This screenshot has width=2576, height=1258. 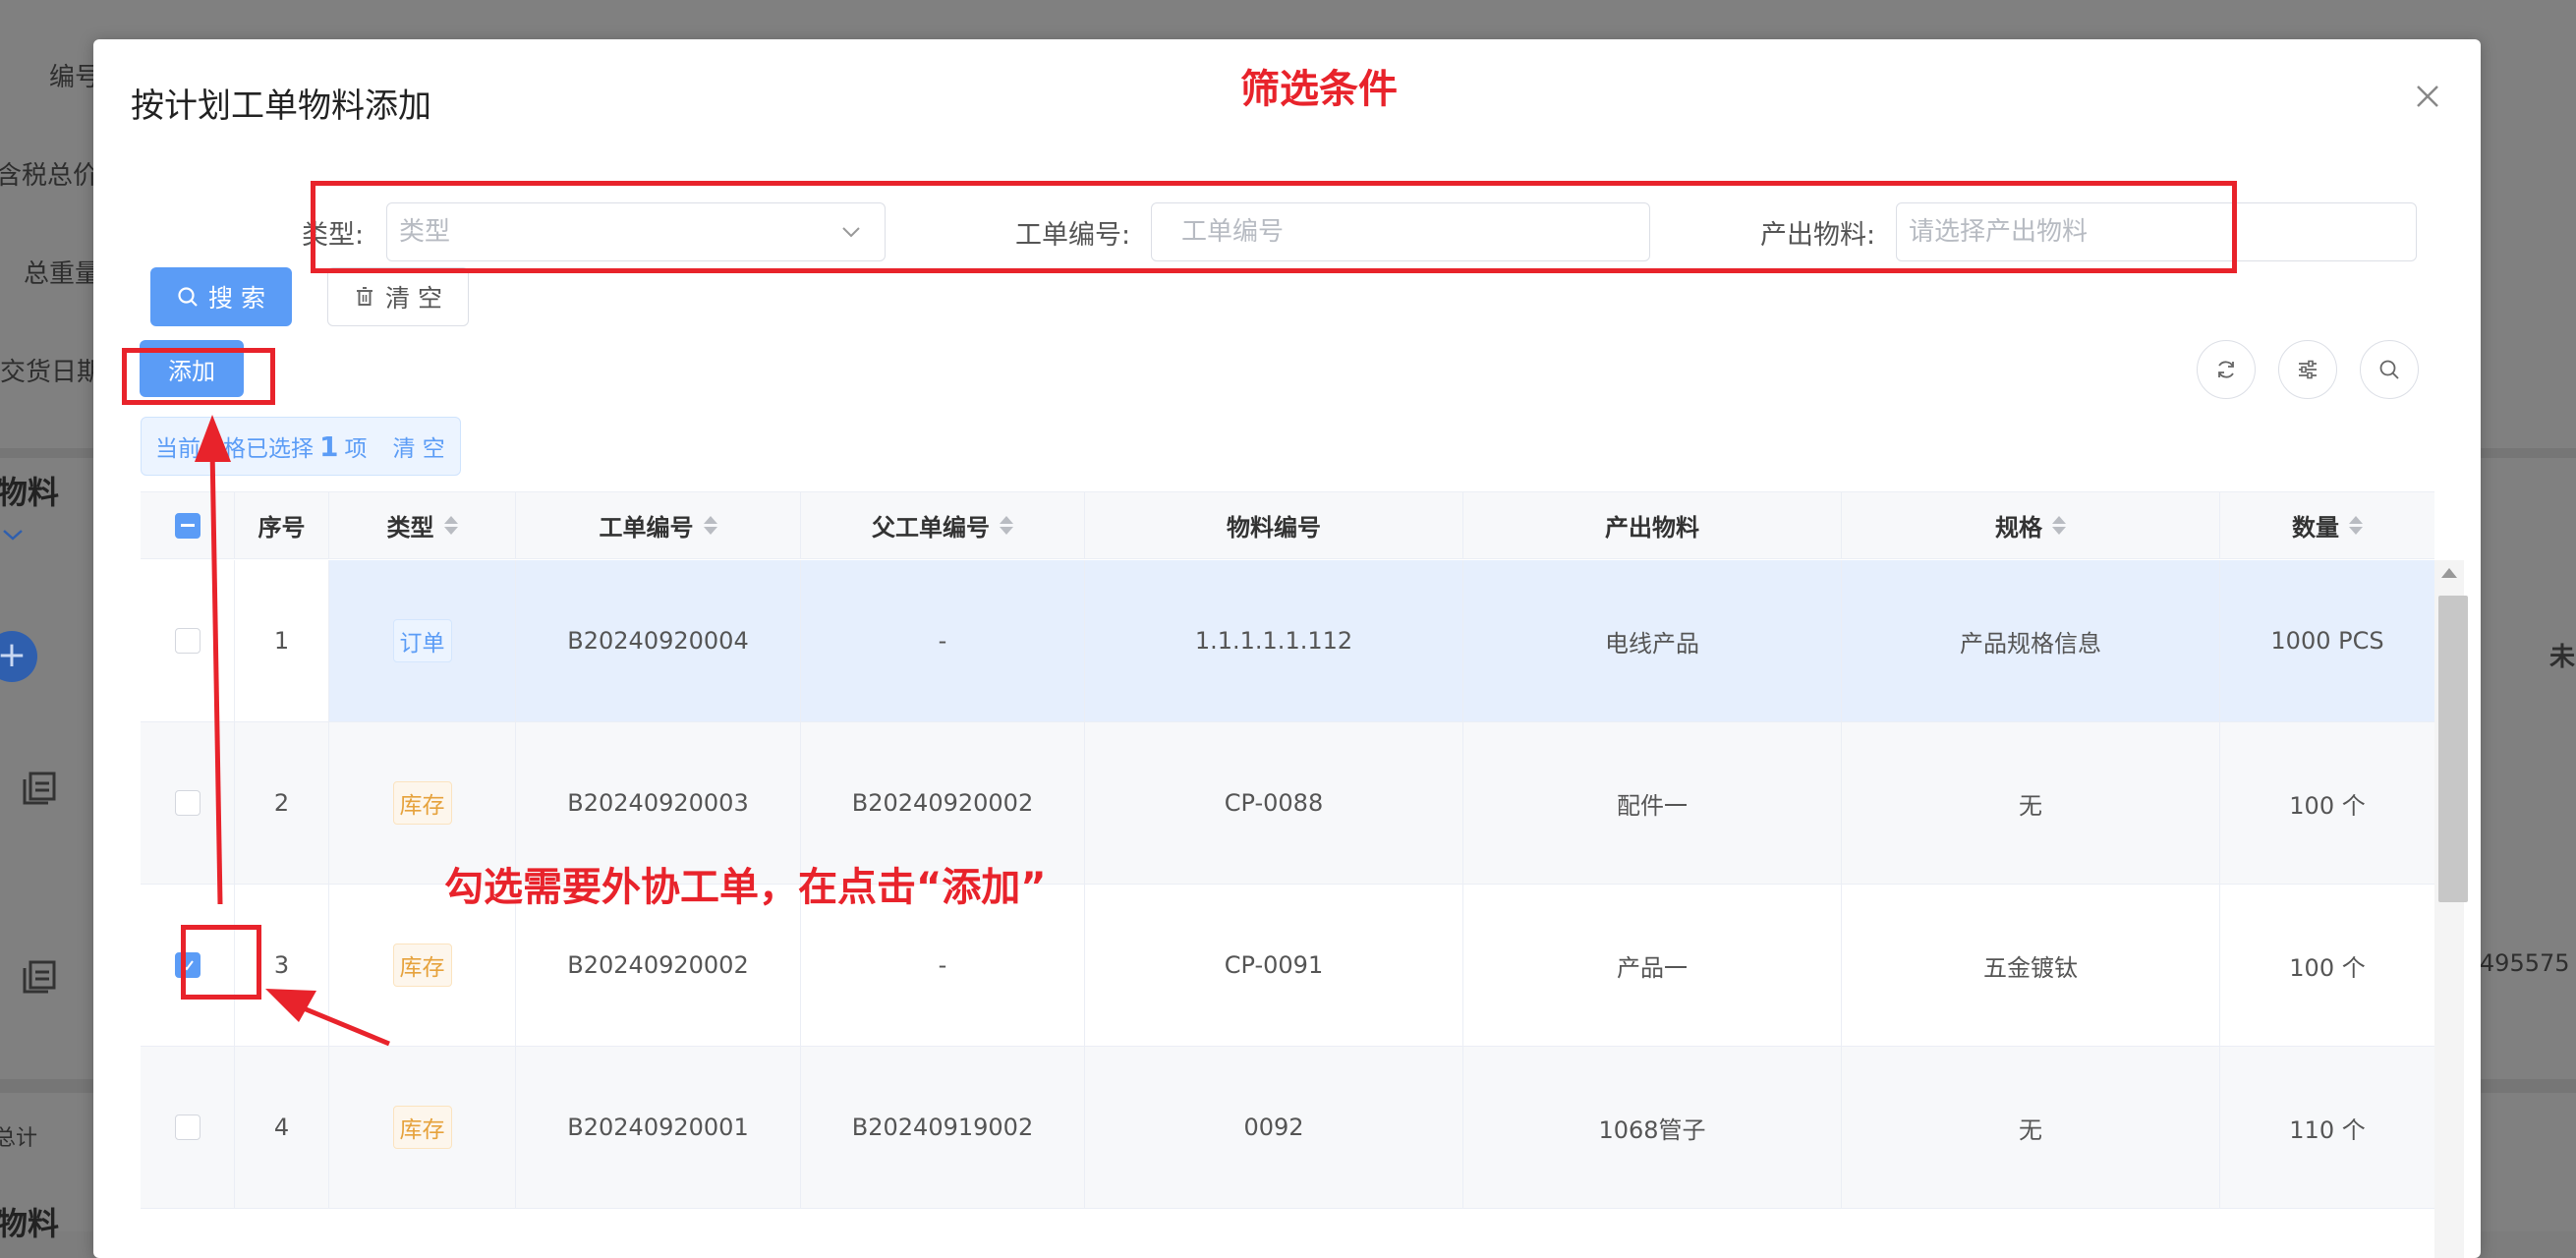 What do you see at coordinates (19, 1138) in the screenshot?
I see `background-label: 总计` at bounding box center [19, 1138].